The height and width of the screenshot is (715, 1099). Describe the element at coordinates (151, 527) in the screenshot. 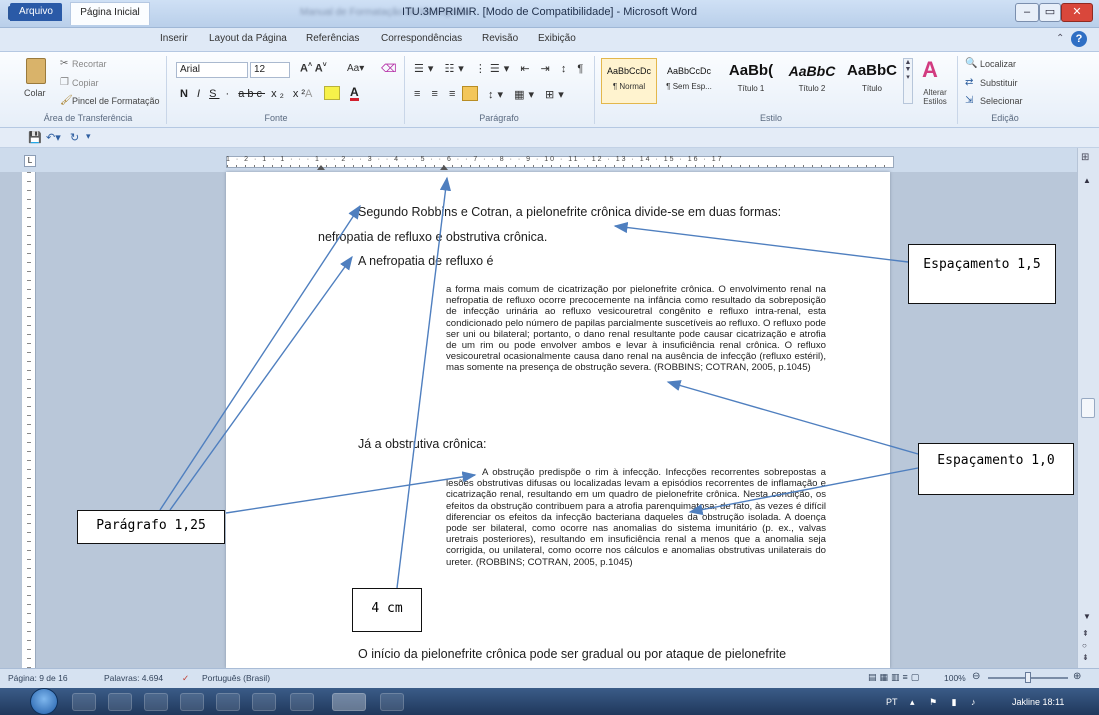

I see `annotation-paragraph-125: Parágrafo 1,25` at that location.